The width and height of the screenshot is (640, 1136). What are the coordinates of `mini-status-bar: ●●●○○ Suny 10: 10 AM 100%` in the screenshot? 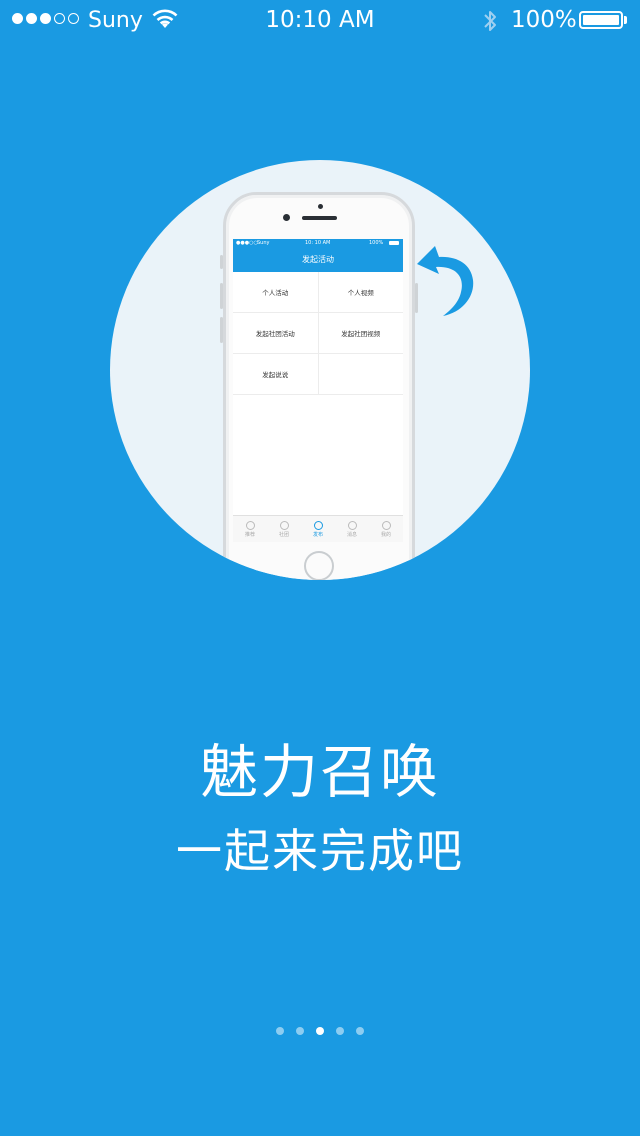 It's located at (318, 244).